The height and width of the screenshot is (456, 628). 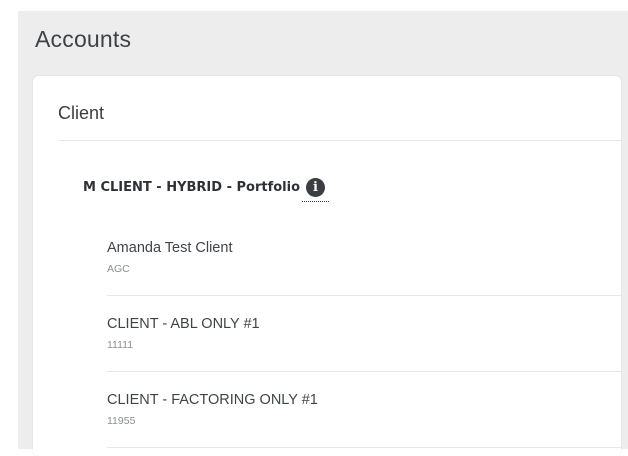 I want to click on list-item: Amanda Test Client AGC, so click(x=364, y=258).